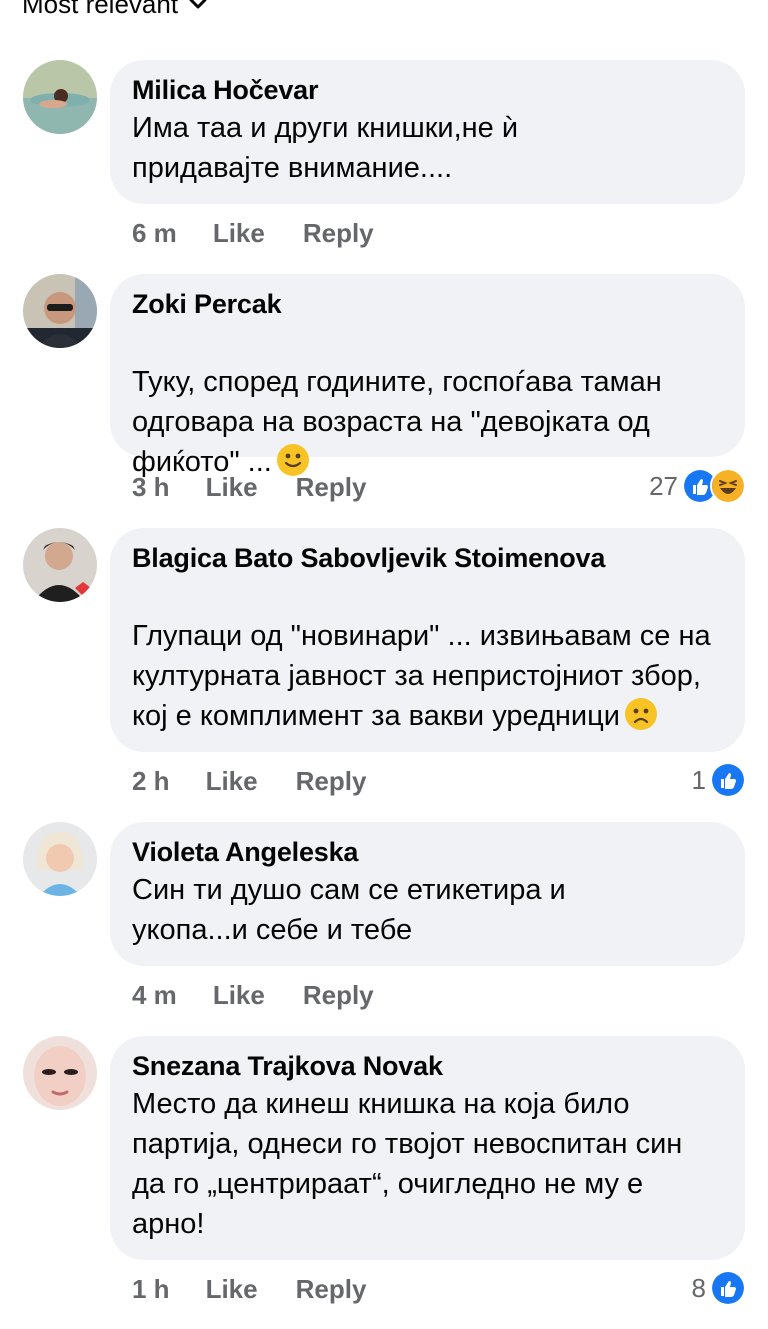 The height and width of the screenshot is (1329, 768). I want to click on frowning-face-icon, so click(640, 714).